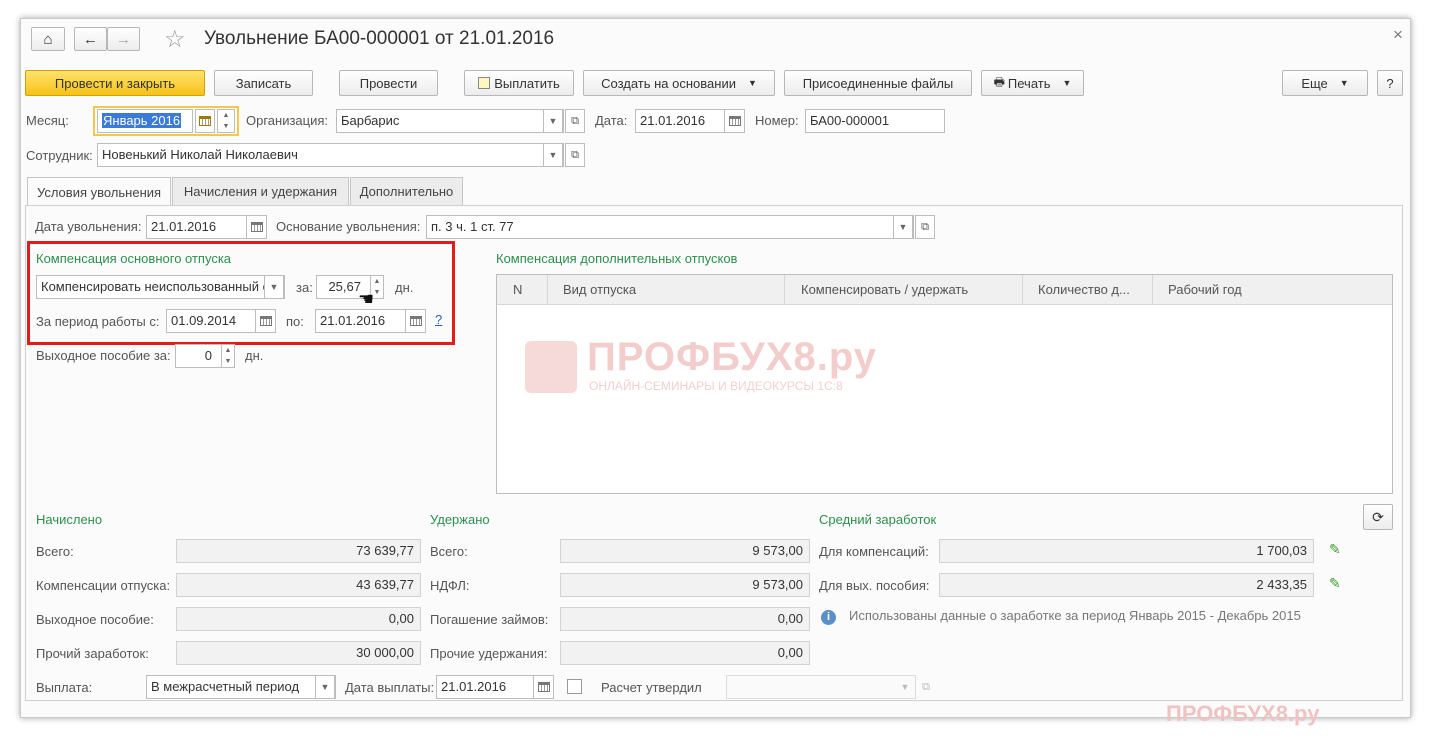 The height and width of the screenshot is (738, 1431). I want to click on home-button: ⌂, so click(48, 39).